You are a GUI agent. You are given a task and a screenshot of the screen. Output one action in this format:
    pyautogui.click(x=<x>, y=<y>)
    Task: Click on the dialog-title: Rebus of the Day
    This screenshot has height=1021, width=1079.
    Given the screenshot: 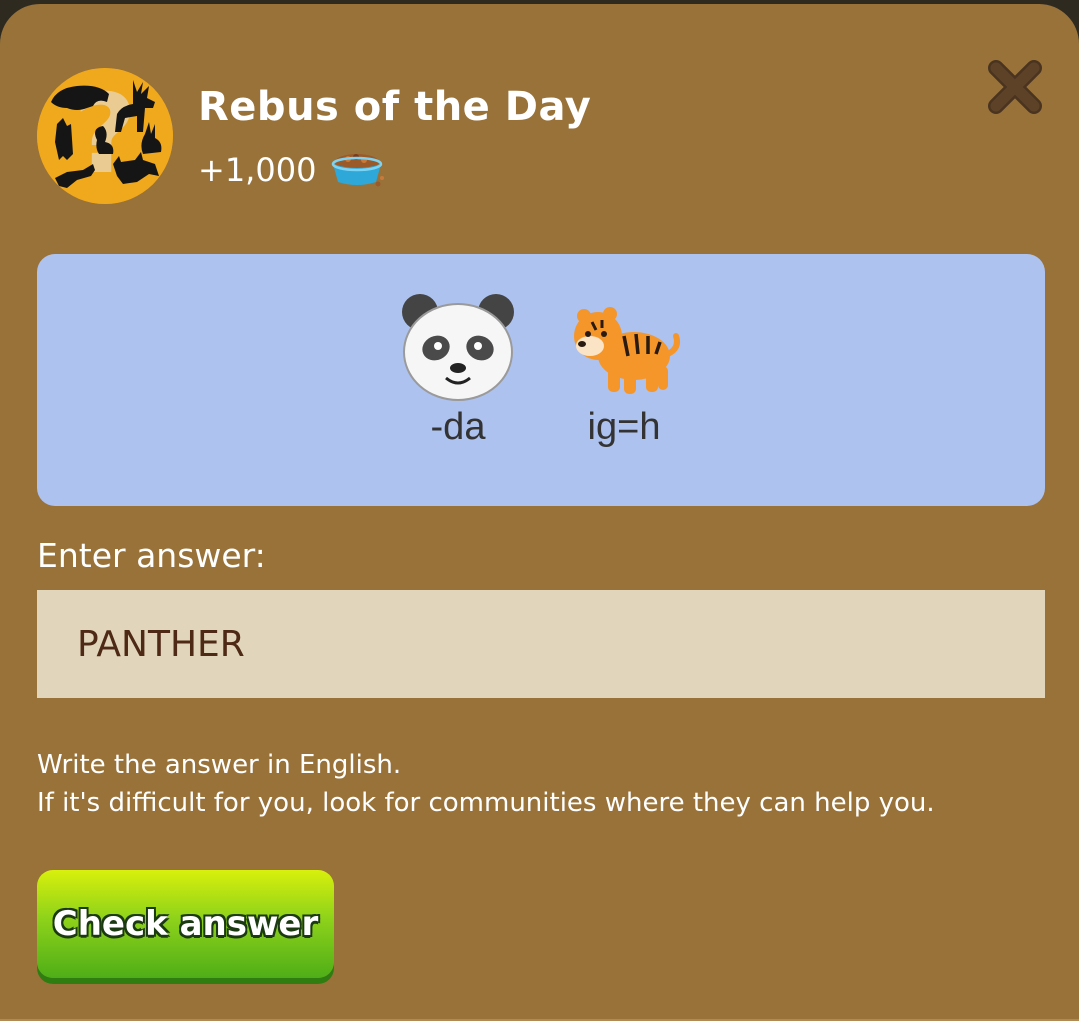 What is the action you would take?
    pyautogui.click(x=395, y=107)
    